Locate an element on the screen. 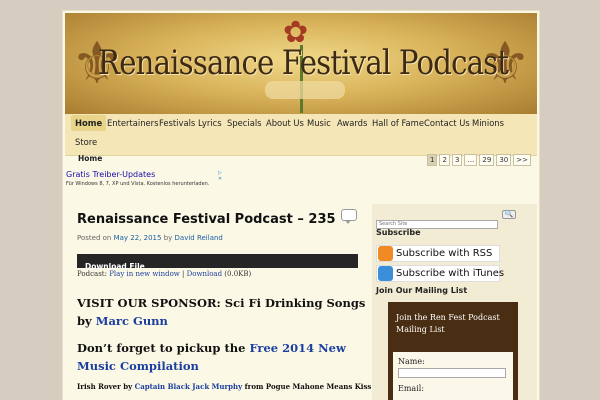 The height and width of the screenshot is (400, 600). nav-item-awards: Awards is located at coordinates (352, 123).